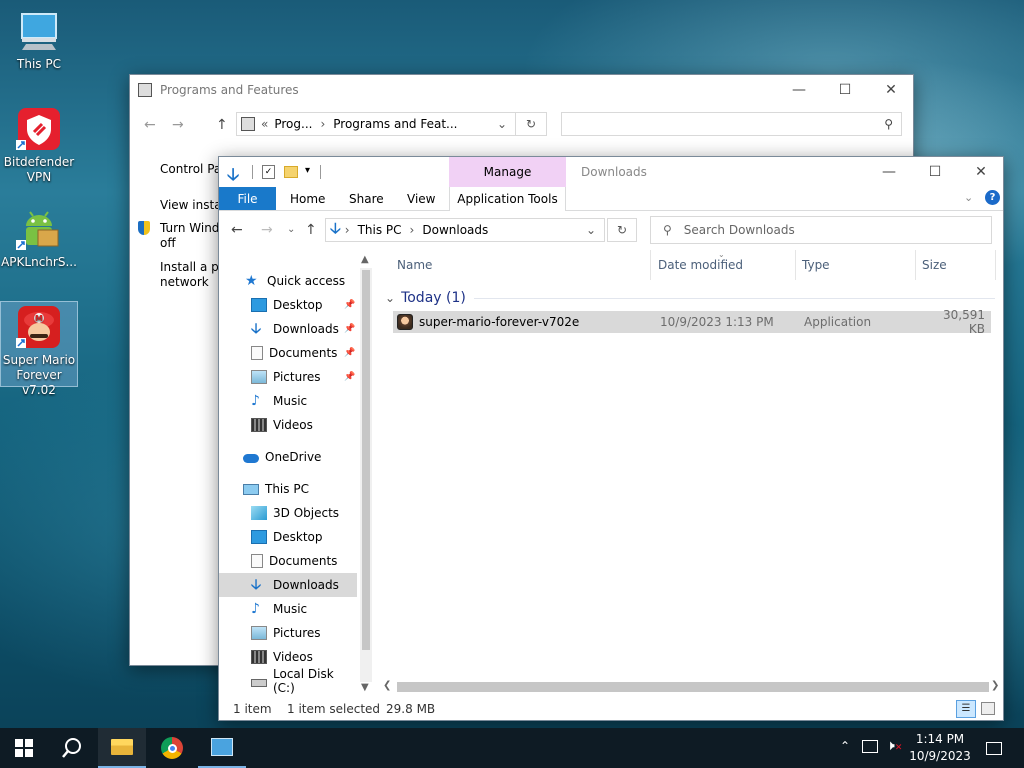 Image resolution: width=1024 pixels, height=768 pixels. Describe the element at coordinates (24, 748) in the screenshot. I see `start-button` at that location.